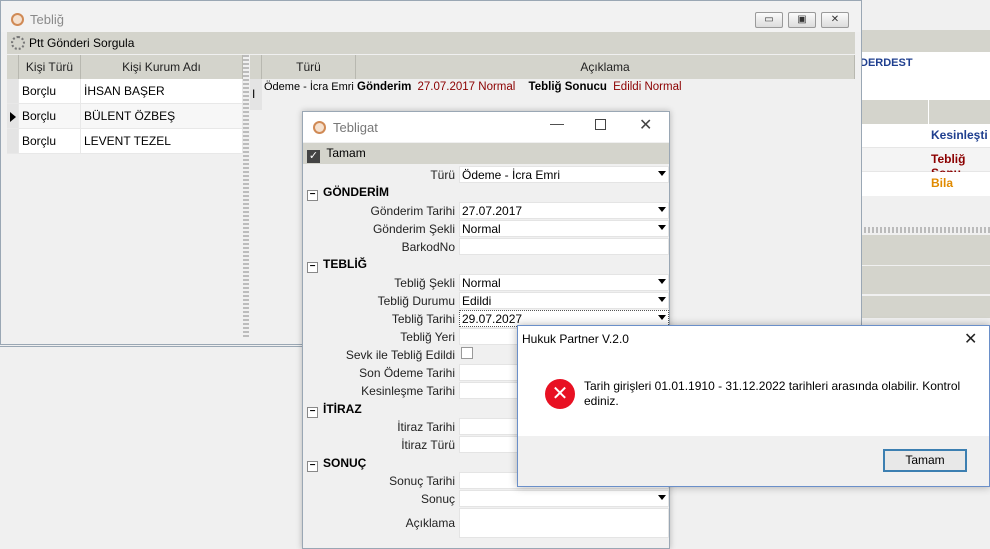  What do you see at coordinates (125, 116) in the screenshot?
I see `table-row-selected: Borçlu BÜLENT ÖZBEŞ` at bounding box center [125, 116].